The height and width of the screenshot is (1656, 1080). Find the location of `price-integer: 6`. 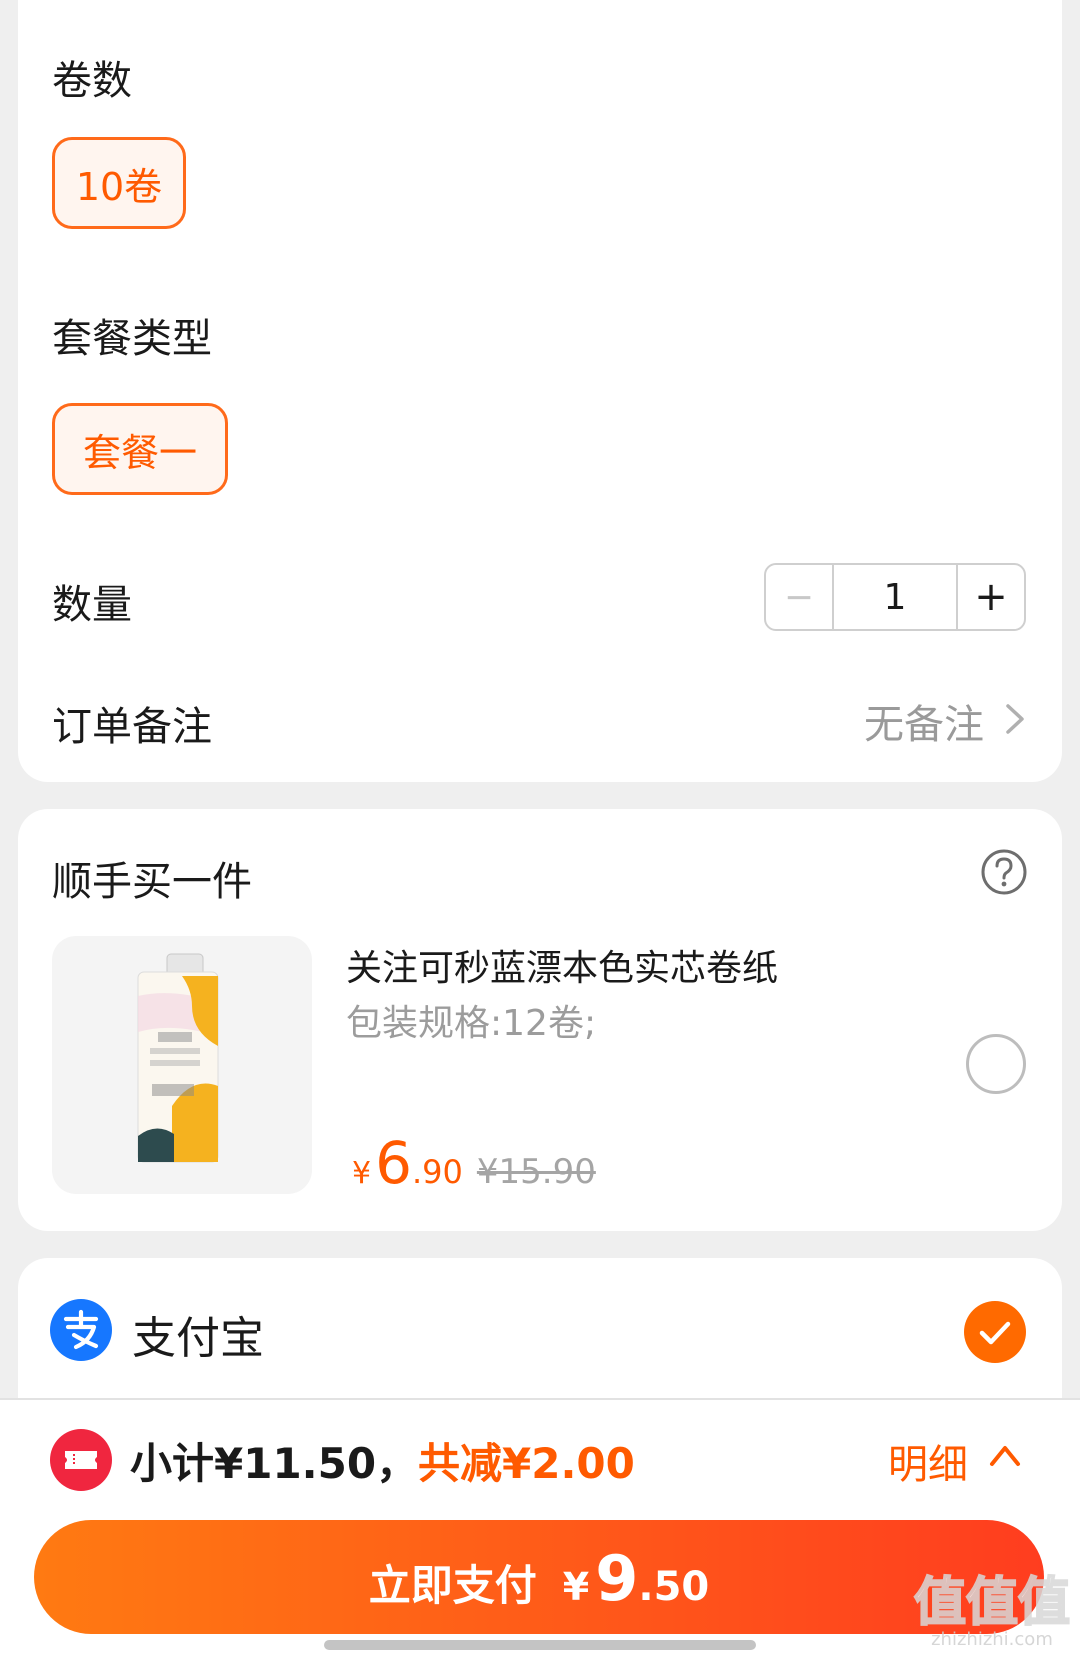

price-integer: 6 is located at coordinates (393, 1163).